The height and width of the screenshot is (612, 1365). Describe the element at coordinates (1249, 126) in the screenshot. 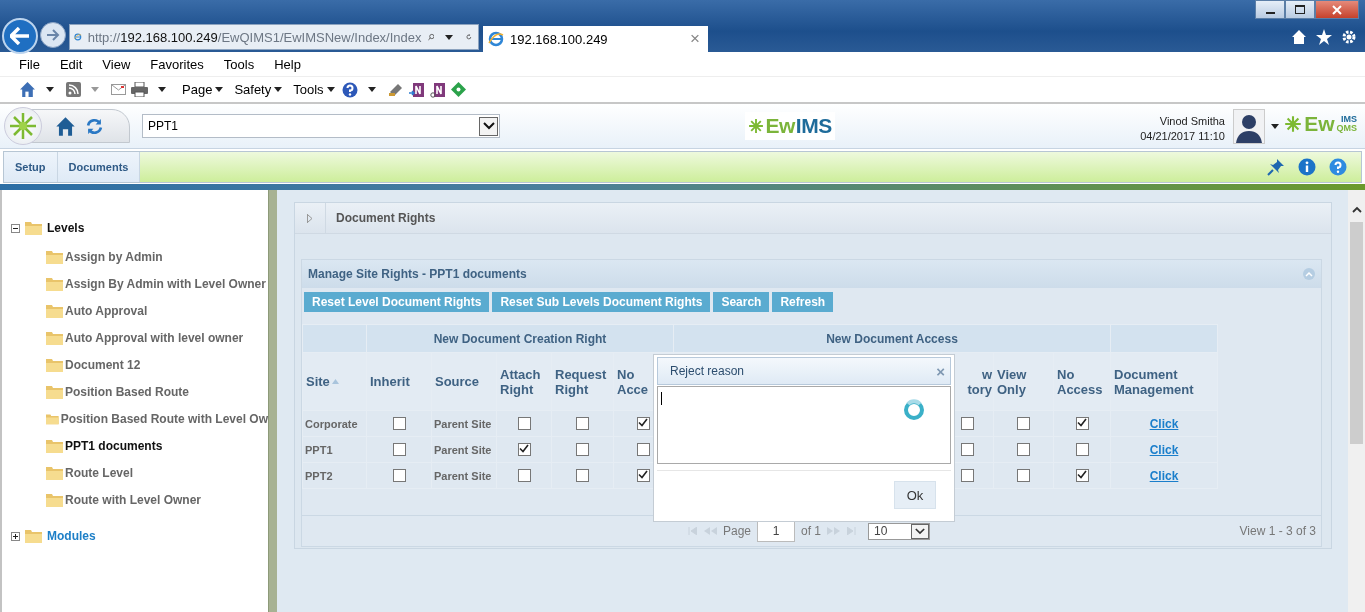

I see `avatar-silhouette-icon` at that location.